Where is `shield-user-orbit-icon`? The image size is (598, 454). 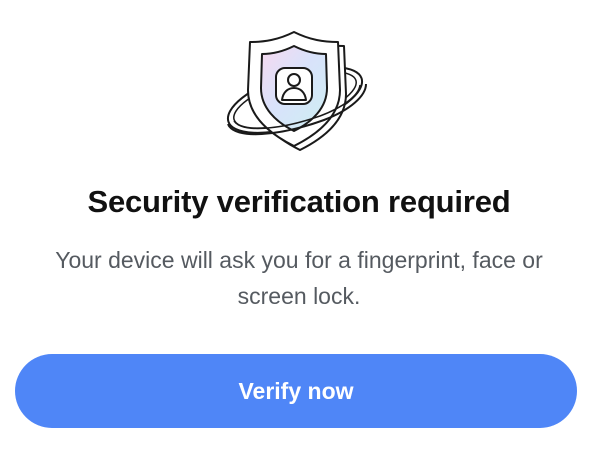 shield-user-orbit-icon is located at coordinates (295, 91).